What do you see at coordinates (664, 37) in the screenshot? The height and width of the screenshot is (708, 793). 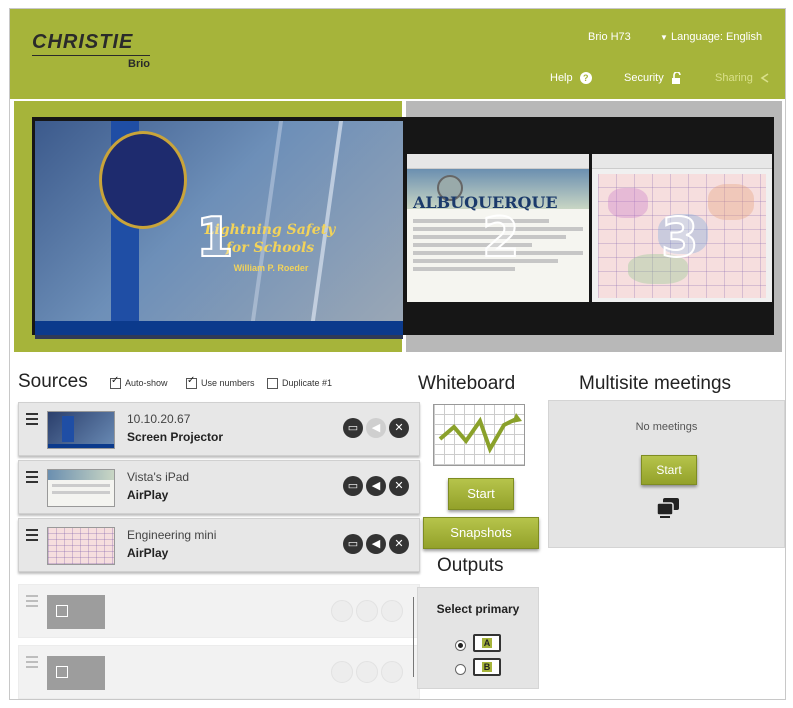 I see `caret-down-icon: ▼` at bounding box center [664, 37].